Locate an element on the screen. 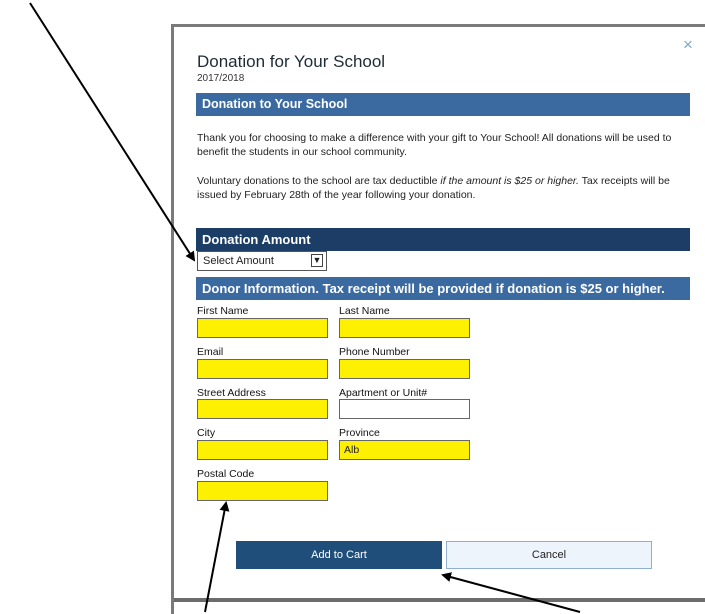 This screenshot has height=614, width=705. tax-info-emphasis: if the amount is $25 or higher. is located at coordinates (509, 181).